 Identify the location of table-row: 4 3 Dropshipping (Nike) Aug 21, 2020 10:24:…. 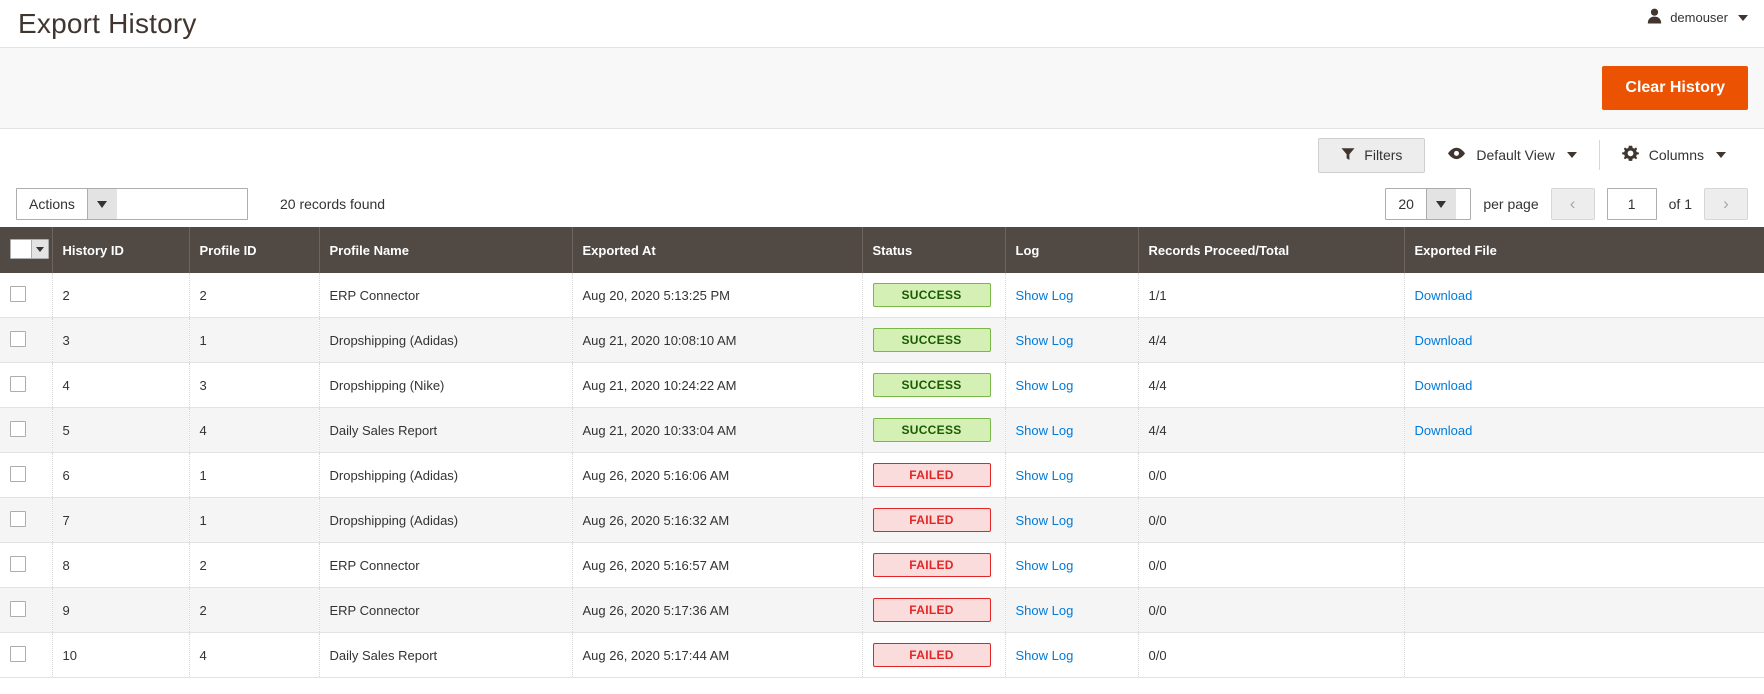
(882, 385).